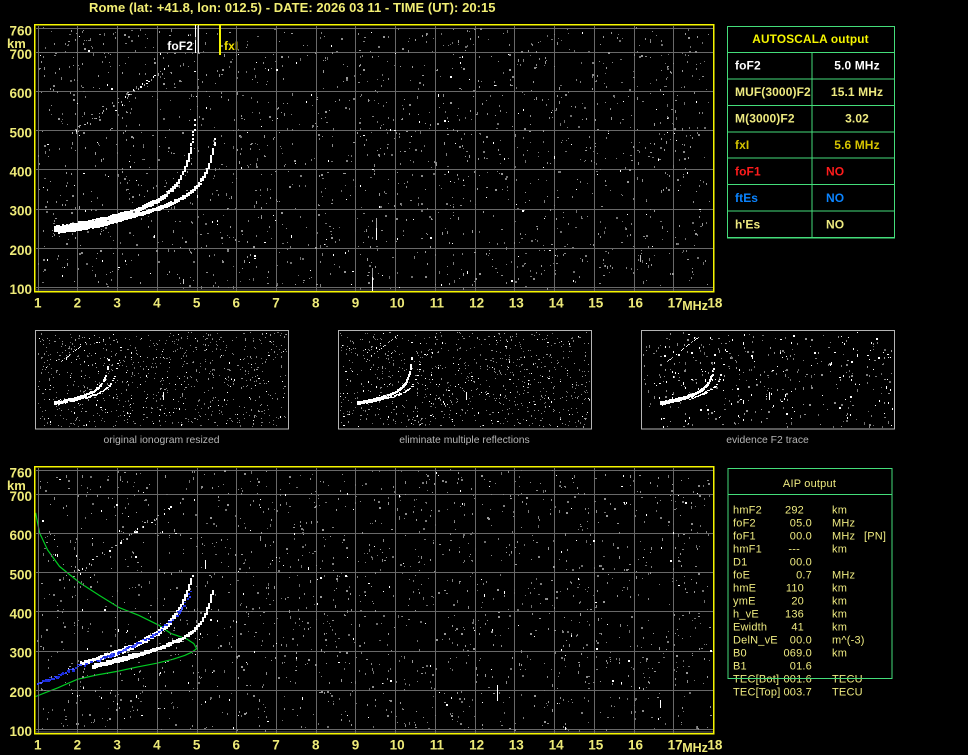 Image resolution: width=968 pixels, height=755 pixels. Describe the element at coordinates (741, 576) in the screenshot. I see `svg-text: foE` at that location.